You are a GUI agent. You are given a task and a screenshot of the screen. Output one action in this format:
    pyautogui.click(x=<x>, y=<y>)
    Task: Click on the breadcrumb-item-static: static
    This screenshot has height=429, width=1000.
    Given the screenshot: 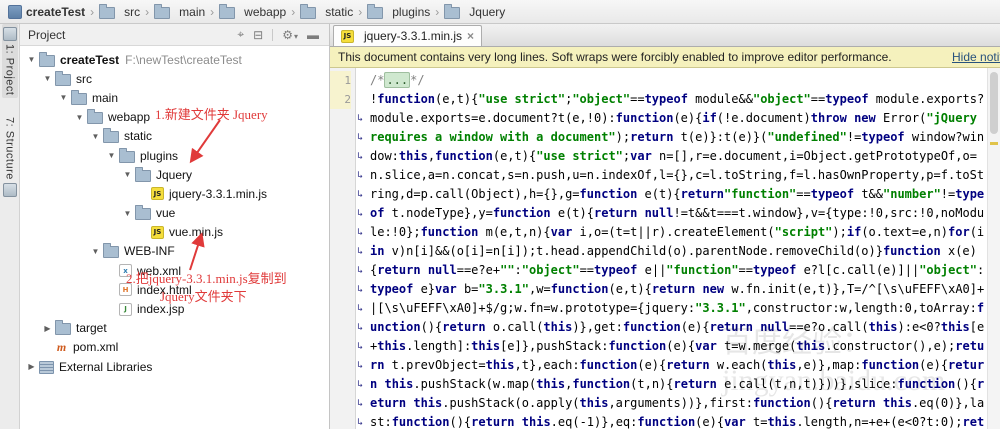 What is the action you would take?
    pyautogui.click(x=326, y=11)
    